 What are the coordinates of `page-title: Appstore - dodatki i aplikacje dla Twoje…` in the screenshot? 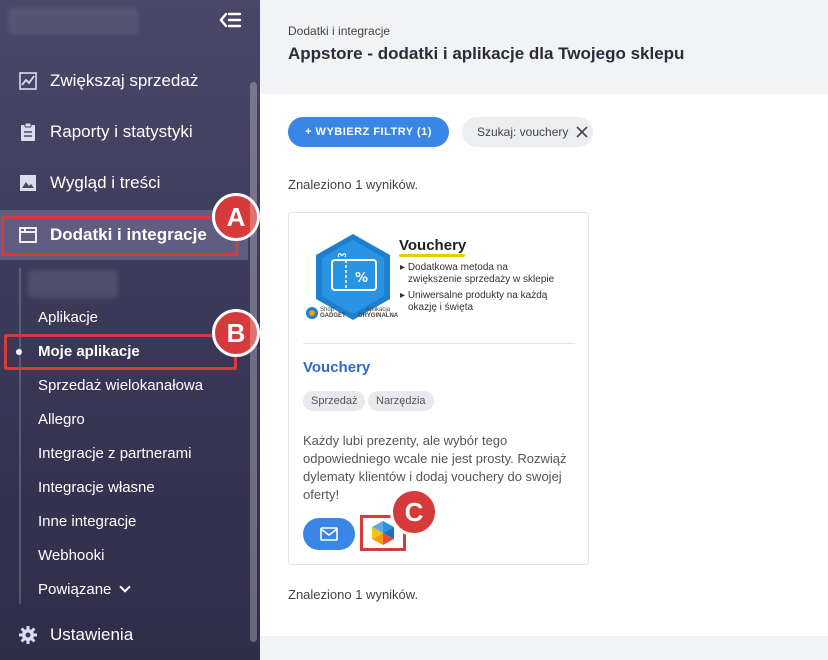 It's located at (486, 53).